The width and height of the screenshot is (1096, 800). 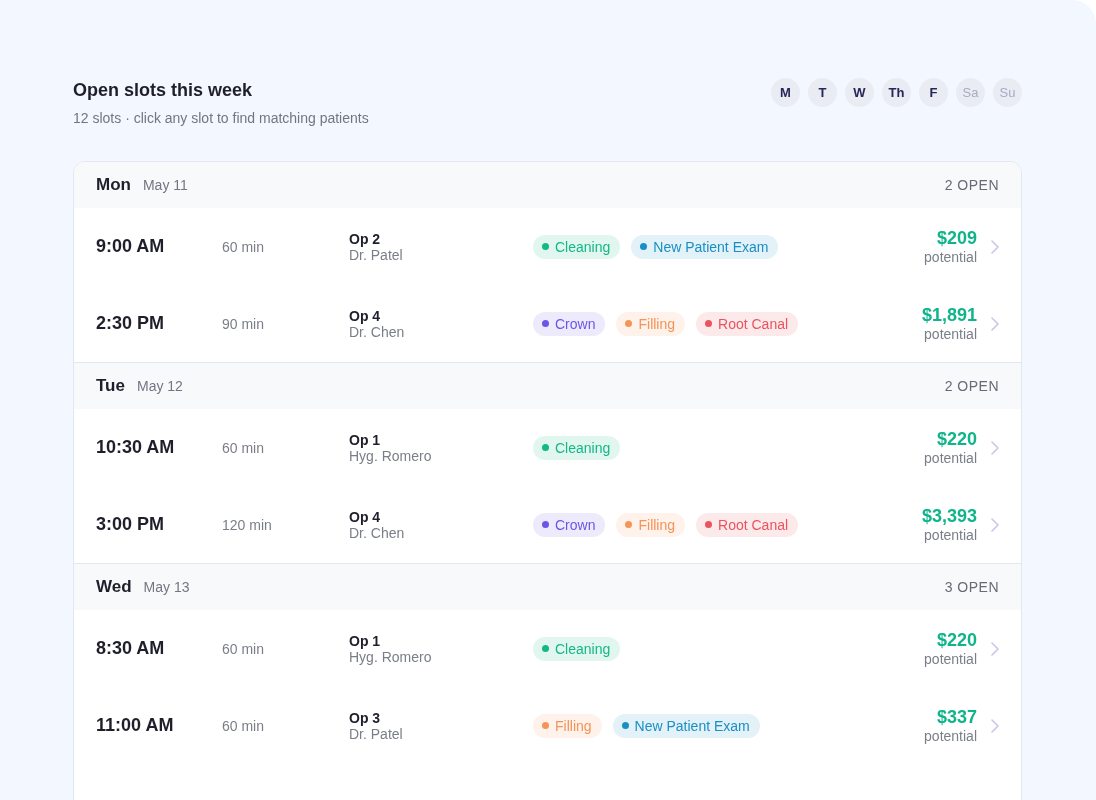 I want to click on section-title: Open slots this week, so click(x=163, y=90).